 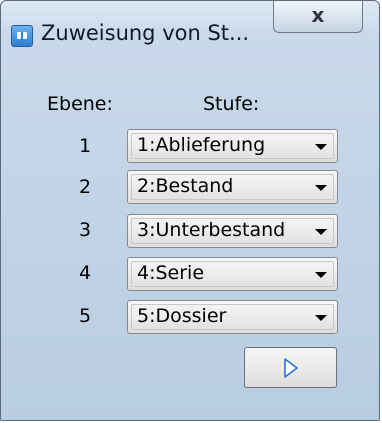 What do you see at coordinates (85, 316) in the screenshot?
I see `level-label-5: 5` at bounding box center [85, 316].